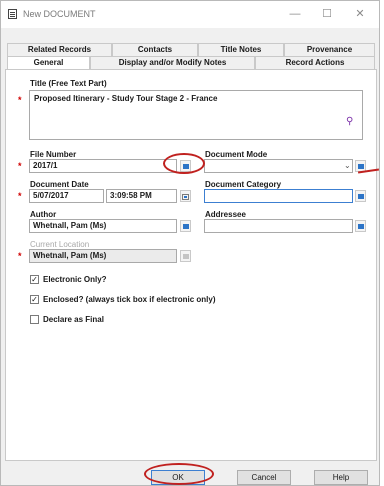  I want to click on chevron-down-icon: ⌄, so click(347, 165).